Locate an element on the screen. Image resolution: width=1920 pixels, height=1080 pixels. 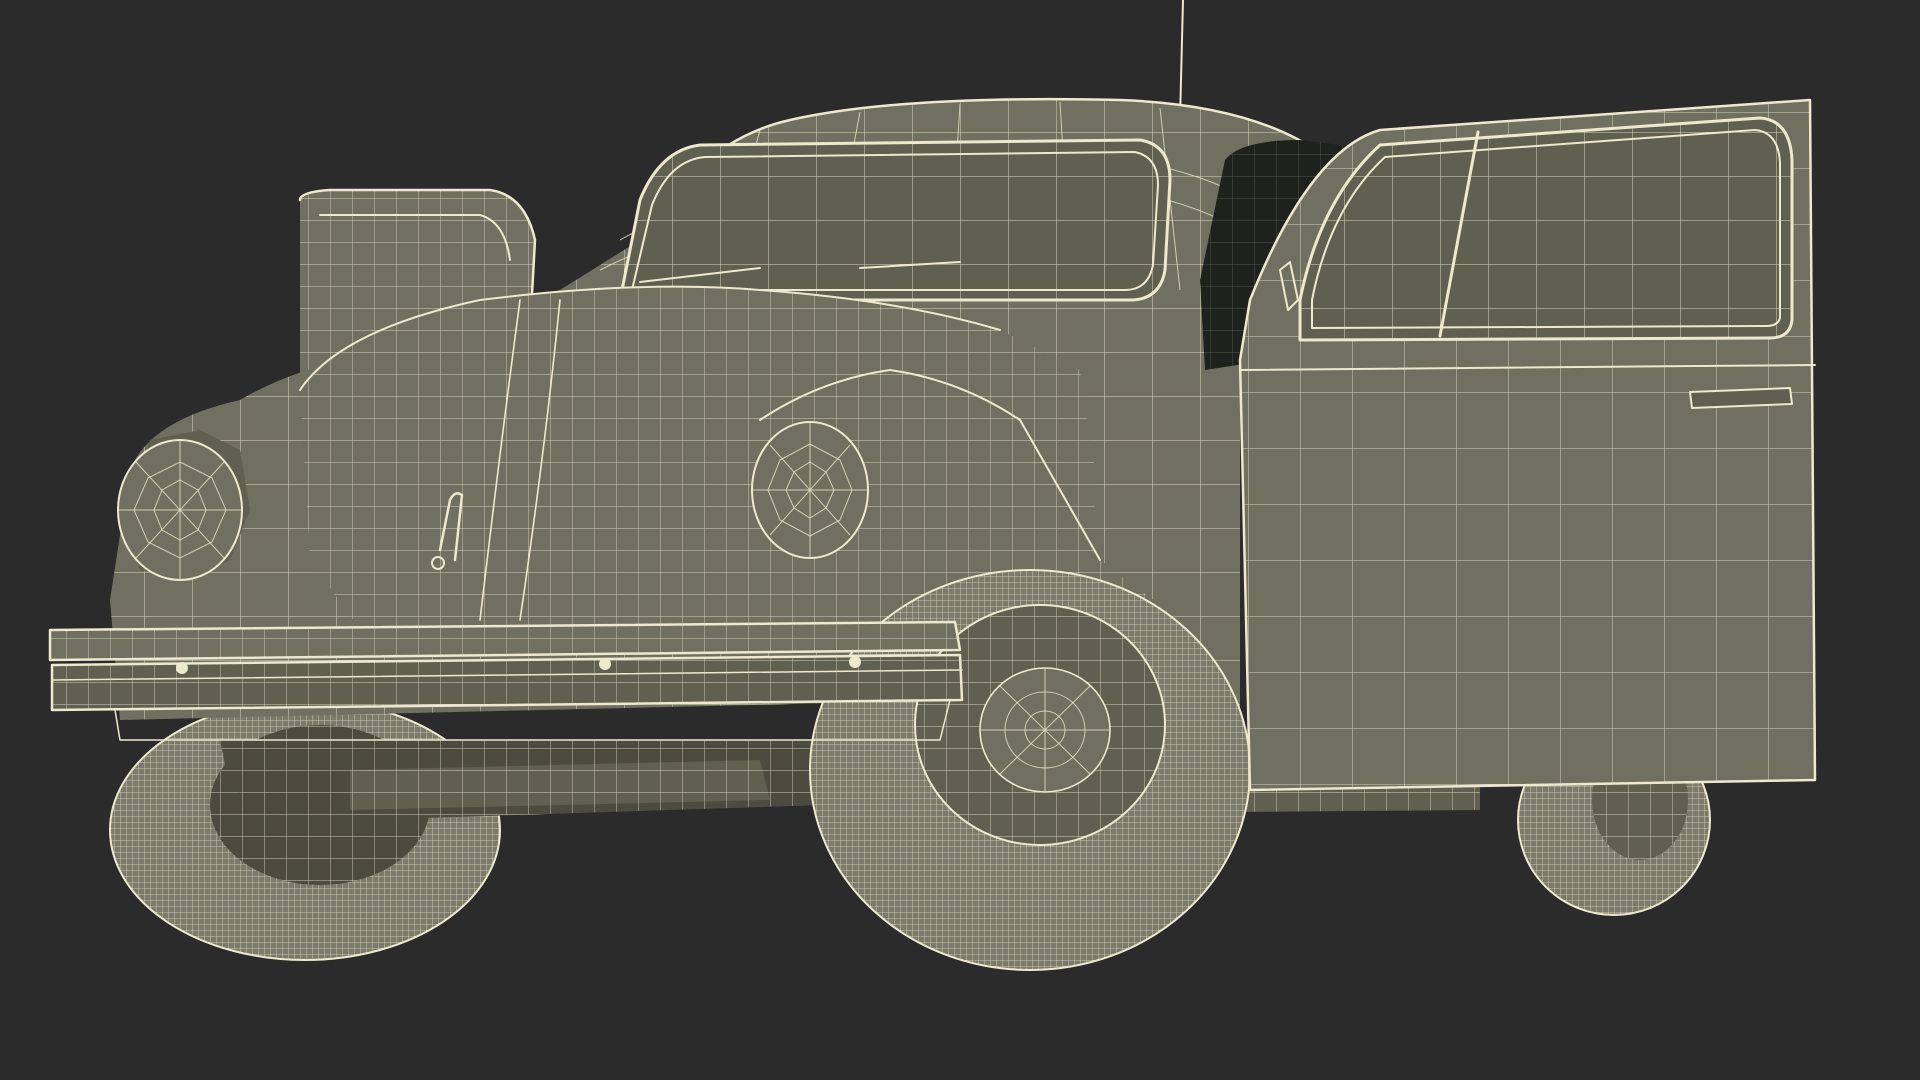
right-headlight is located at coordinates (810, 490).